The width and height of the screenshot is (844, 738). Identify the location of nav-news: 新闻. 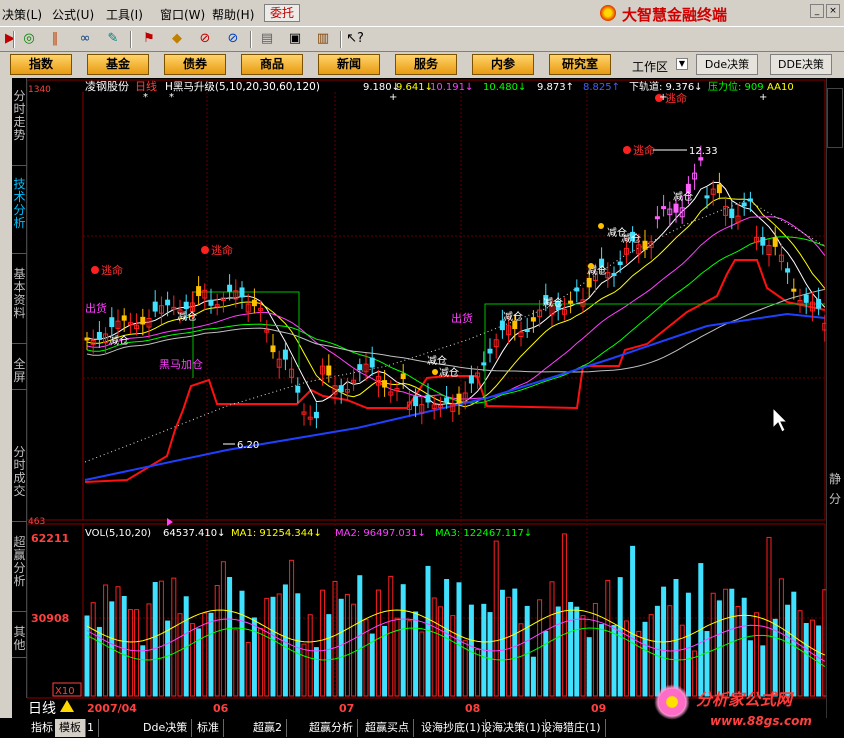
(349, 64).